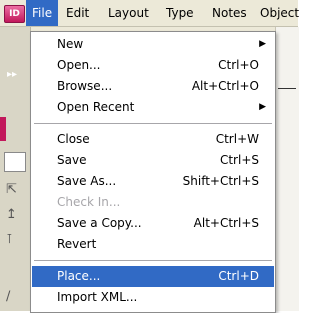 The height and width of the screenshot is (313, 320). What do you see at coordinates (77, 13) in the screenshot?
I see `menu-edit: Edit` at bounding box center [77, 13].